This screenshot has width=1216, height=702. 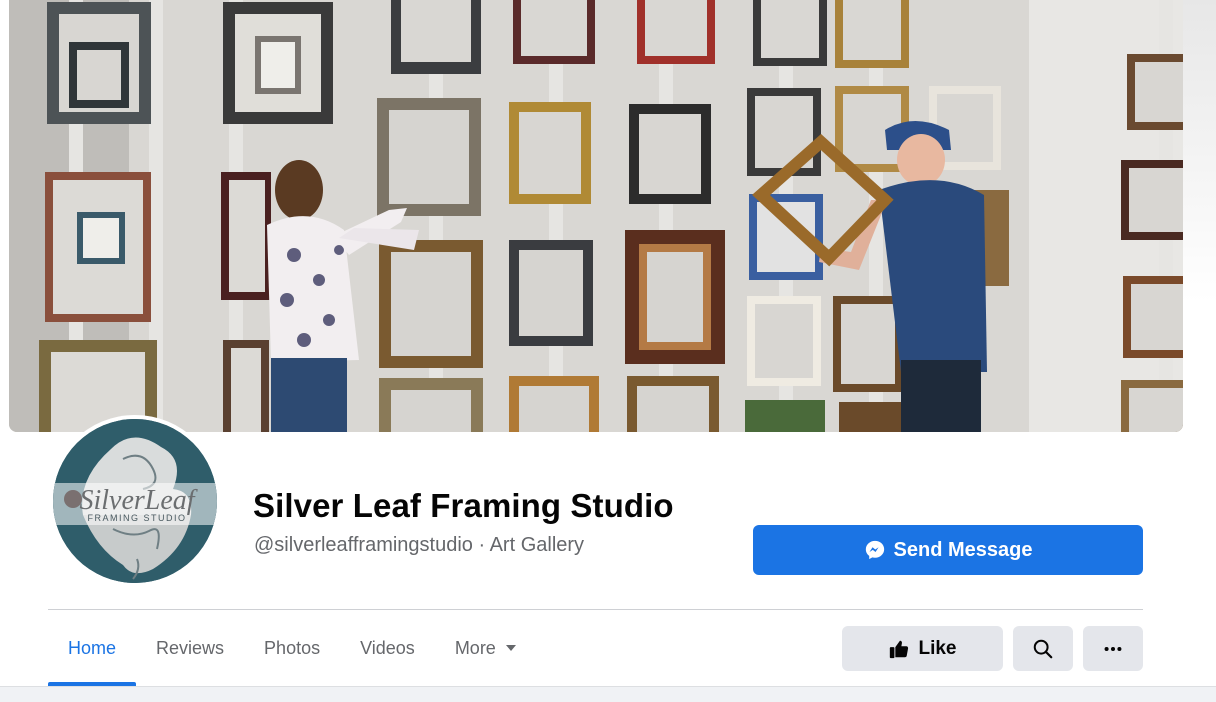 I want to click on tab-more: More, so click(x=485, y=648).